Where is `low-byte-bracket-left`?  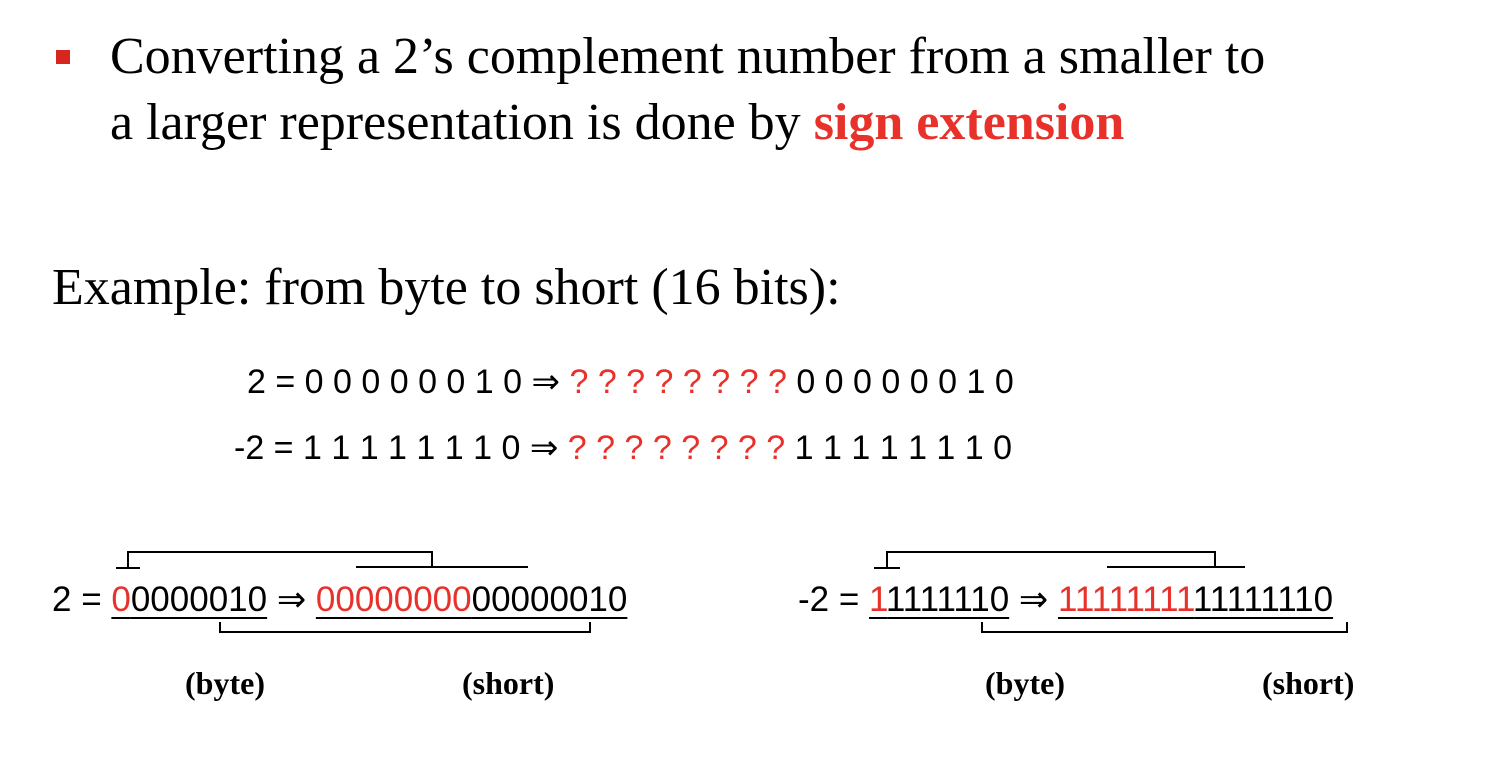
low-byte-bracket-left is located at coordinates (405, 627).